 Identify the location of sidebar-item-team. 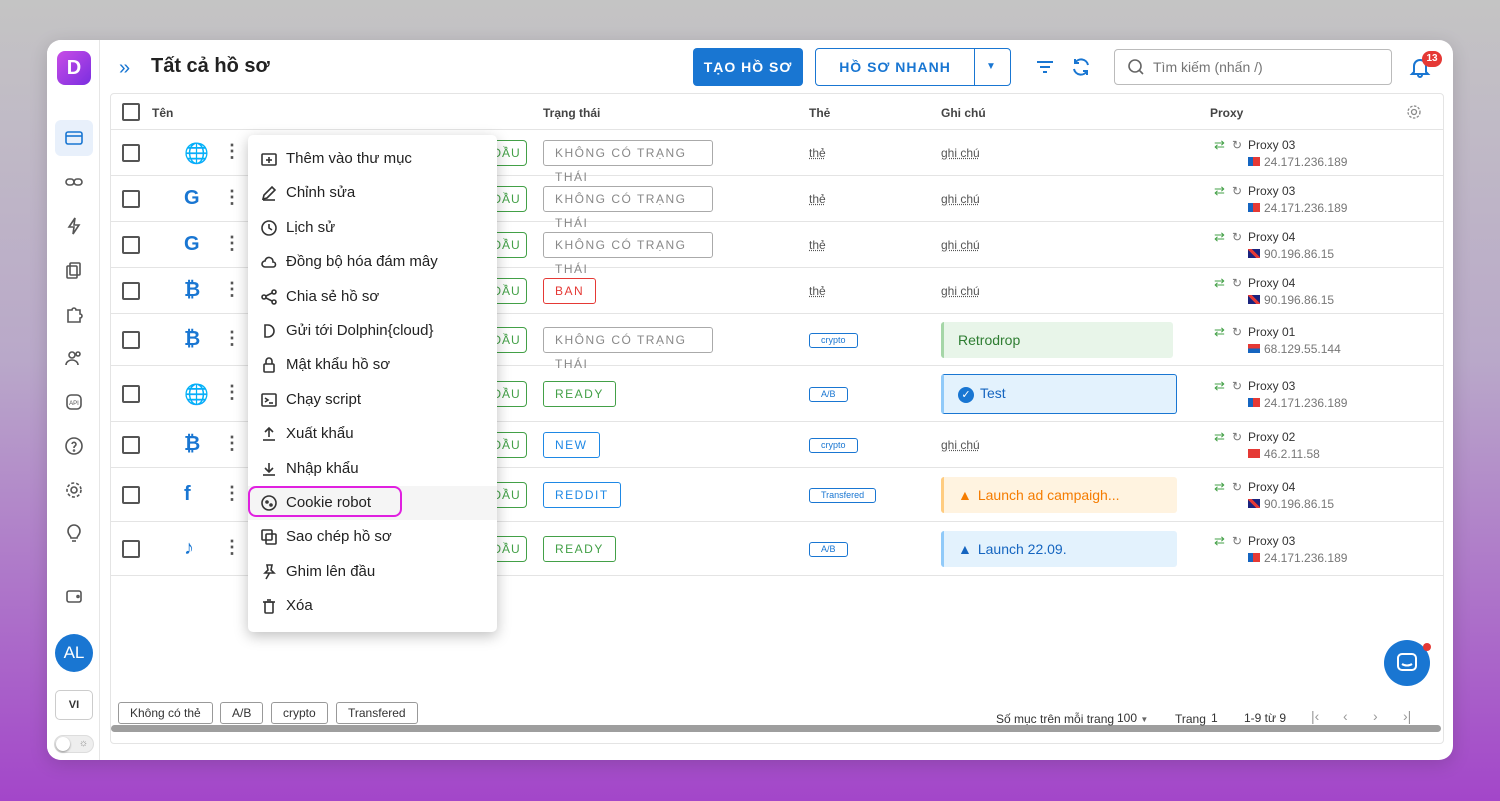
(74, 358).